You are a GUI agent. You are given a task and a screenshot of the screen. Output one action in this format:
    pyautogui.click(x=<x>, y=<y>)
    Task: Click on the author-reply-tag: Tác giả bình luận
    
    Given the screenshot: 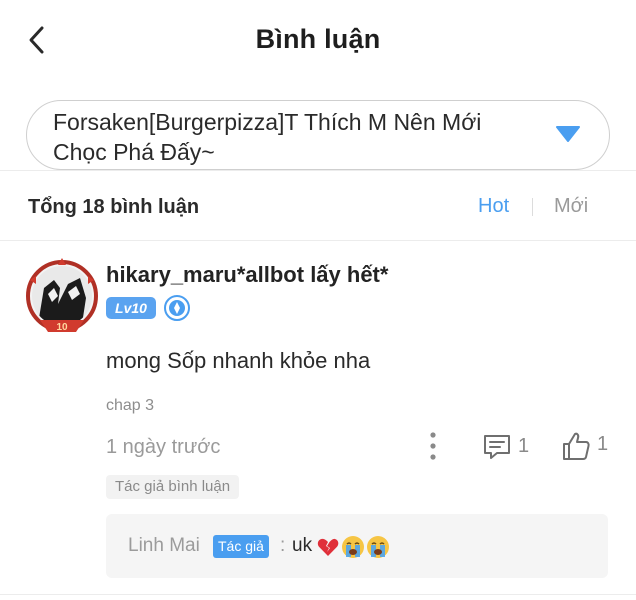 What is the action you would take?
    pyautogui.click(x=173, y=487)
    